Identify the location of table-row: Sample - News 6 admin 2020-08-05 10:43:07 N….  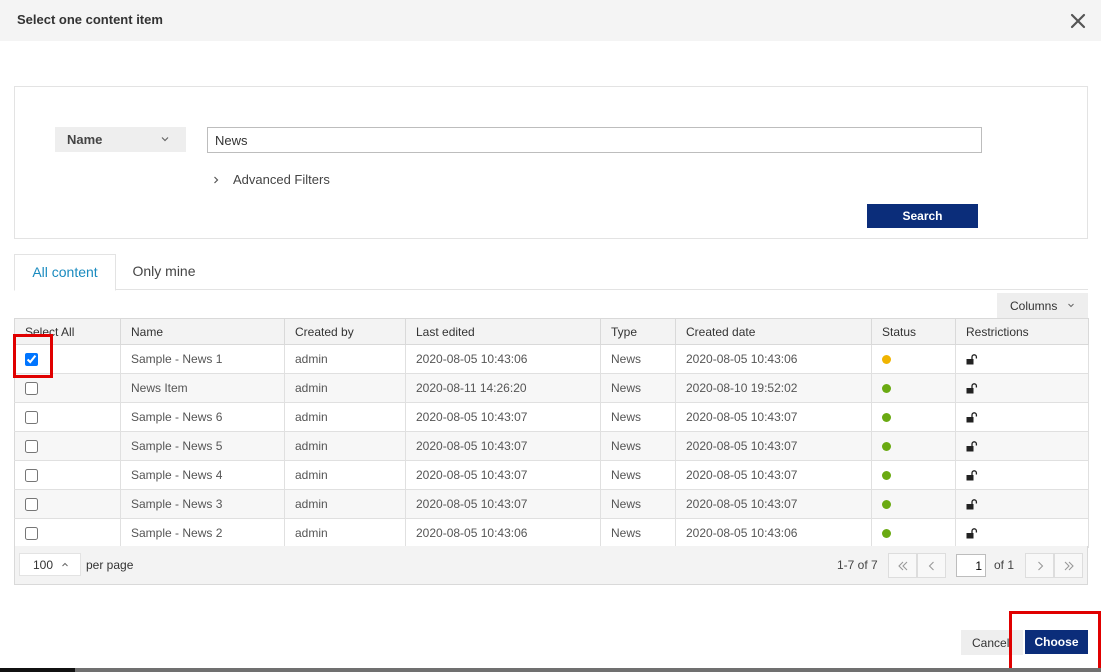
(551, 417).